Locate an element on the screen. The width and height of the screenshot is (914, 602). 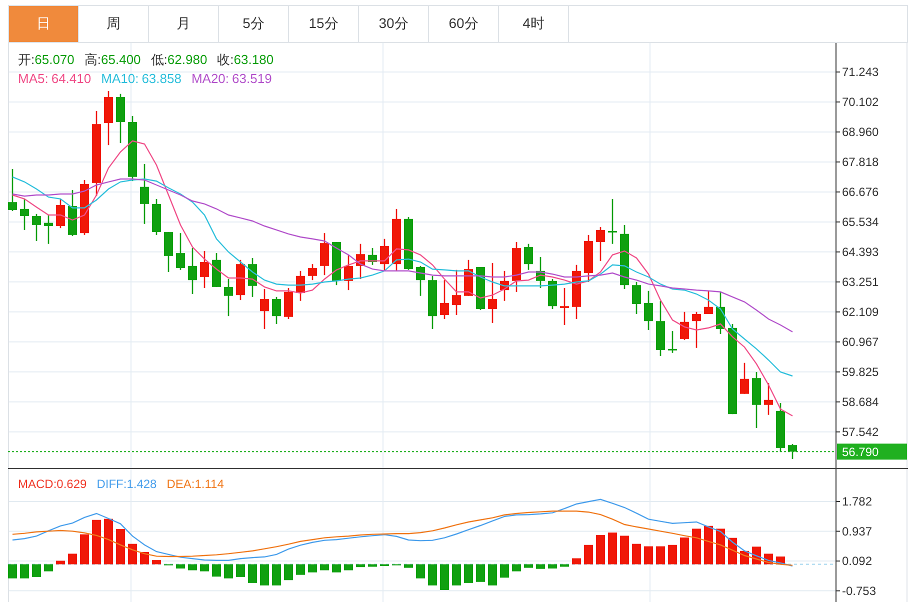
legend-item: MACD:0.629 is located at coordinates (52, 484).